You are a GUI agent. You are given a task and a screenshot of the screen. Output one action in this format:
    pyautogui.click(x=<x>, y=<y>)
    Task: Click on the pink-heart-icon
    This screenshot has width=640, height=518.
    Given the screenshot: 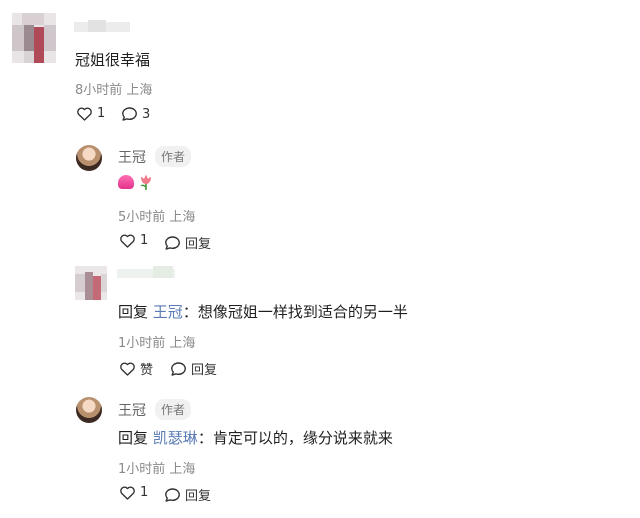 What is the action you would take?
    pyautogui.click(x=126, y=182)
    